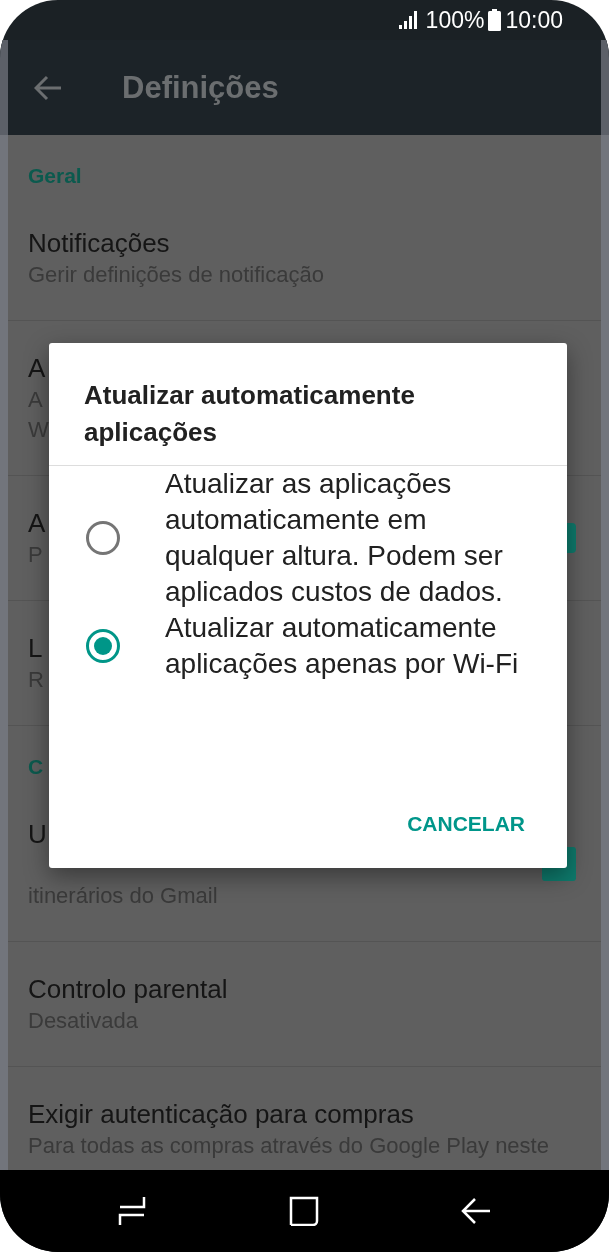  Describe the element at coordinates (408, 20) in the screenshot. I see `signal-icon` at that location.